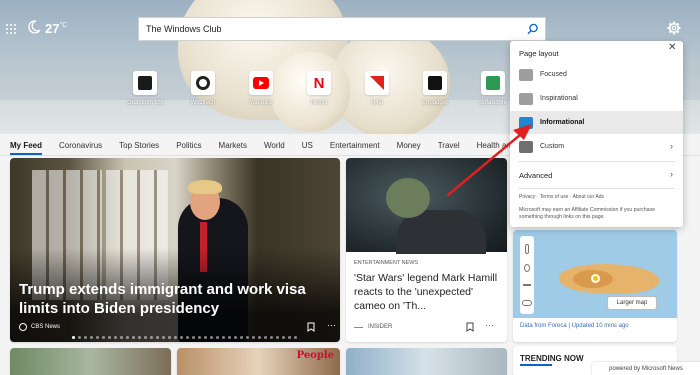  What do you see at coordinates (435, 83) in the screenshot?
I see `engadget-icon` at bounding box center [435, 83].